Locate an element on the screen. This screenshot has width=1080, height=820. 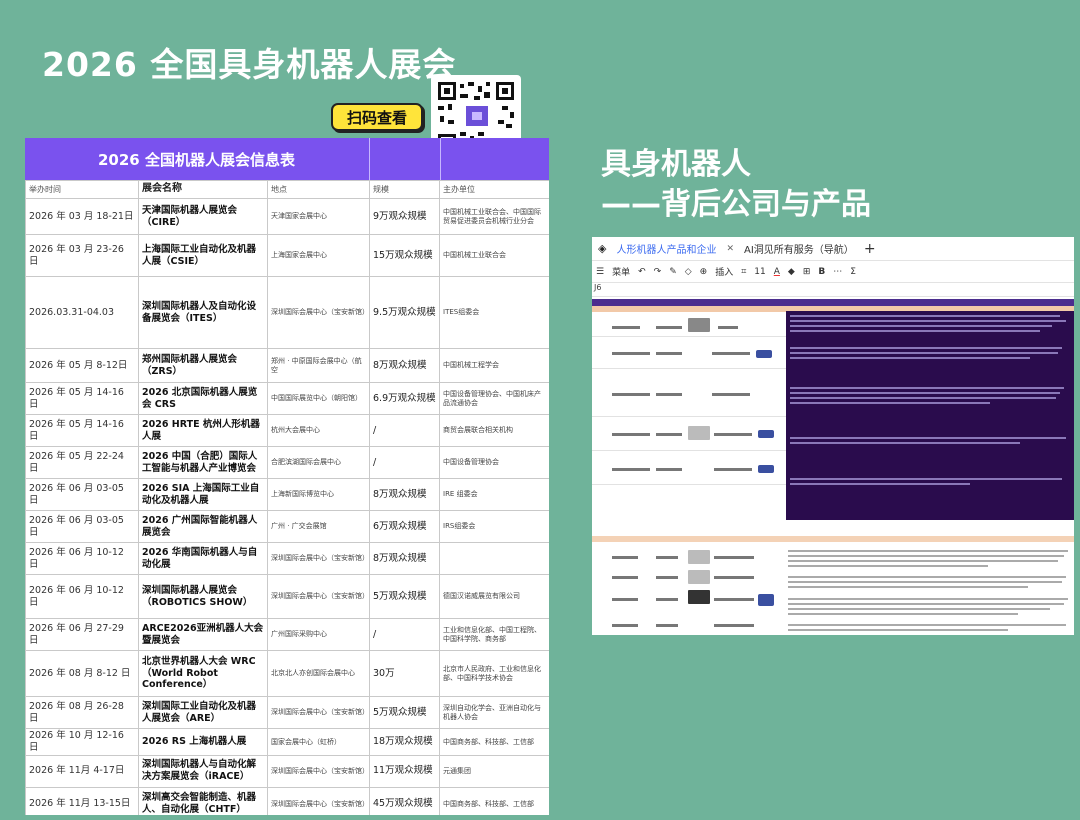
header-name: 展会名称 is located at coordinates (203, 189).